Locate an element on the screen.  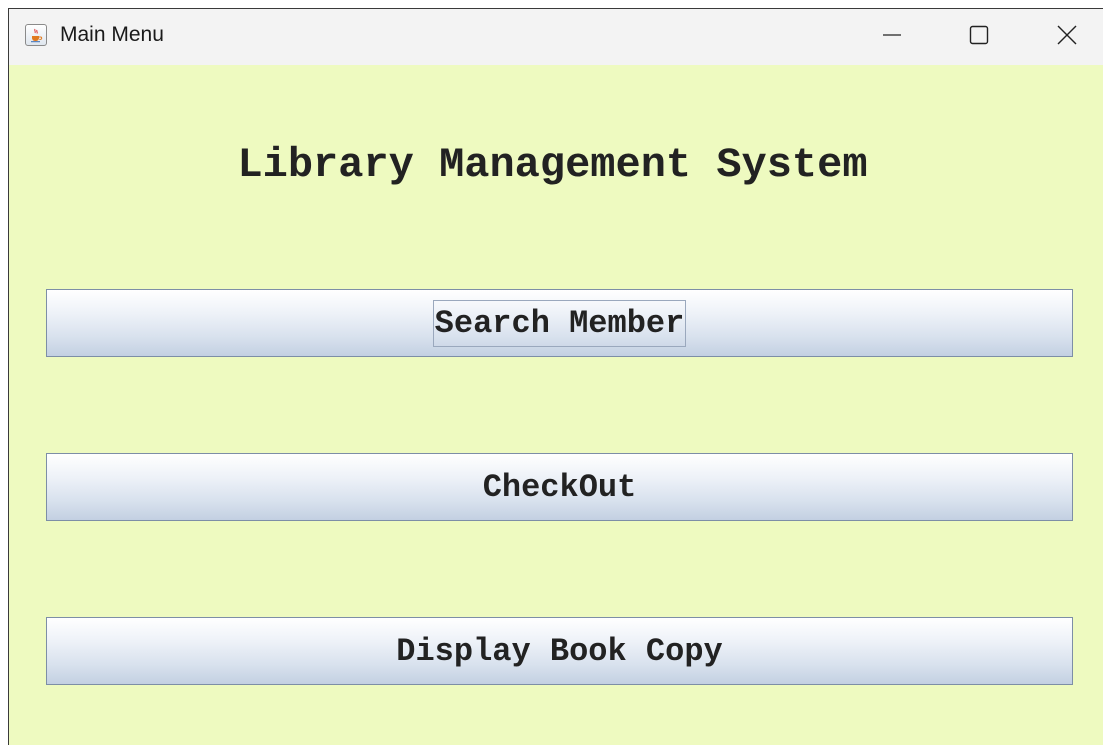
display-book-copy-button: Display Book Copy is located at coordinates (559, 651).